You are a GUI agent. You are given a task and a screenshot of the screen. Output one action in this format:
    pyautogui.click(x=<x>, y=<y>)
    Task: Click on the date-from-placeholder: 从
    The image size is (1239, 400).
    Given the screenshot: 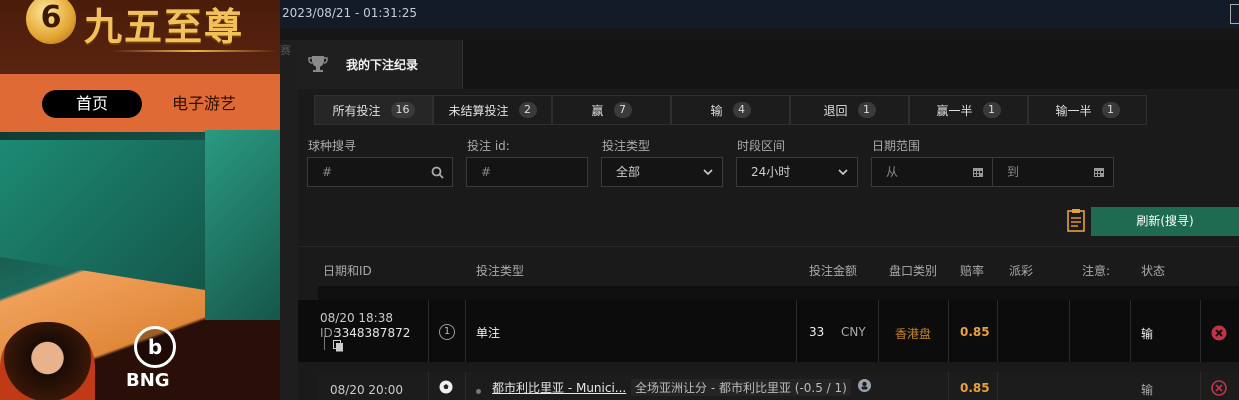 What is the action you would take?
    pyautogui.click(x=892, y=172)
    